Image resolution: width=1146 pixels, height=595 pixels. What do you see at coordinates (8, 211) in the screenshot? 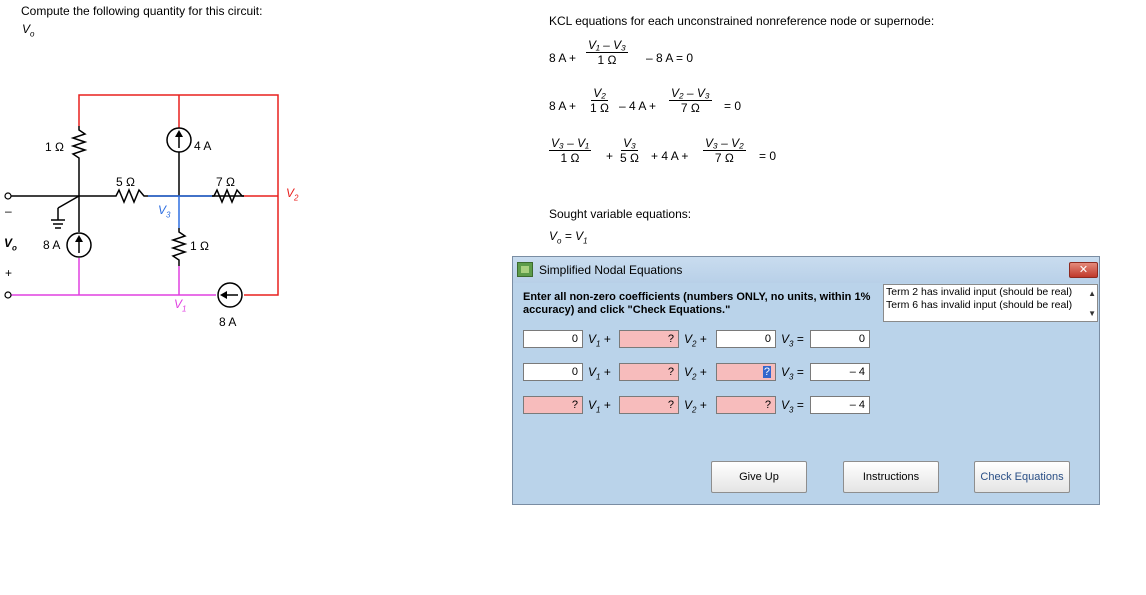
I see `label-minus: –` at bounding box center [8, 211].